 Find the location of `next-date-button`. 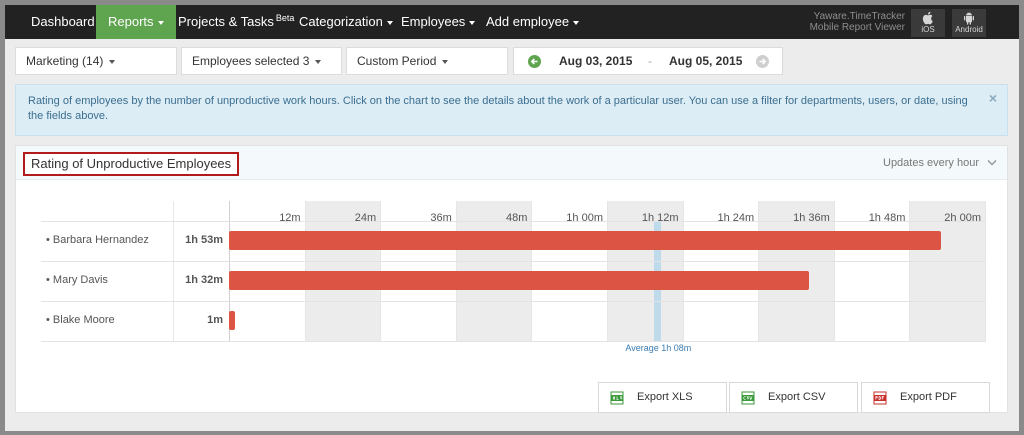

next-date-button is located at coordinates (762, 61).